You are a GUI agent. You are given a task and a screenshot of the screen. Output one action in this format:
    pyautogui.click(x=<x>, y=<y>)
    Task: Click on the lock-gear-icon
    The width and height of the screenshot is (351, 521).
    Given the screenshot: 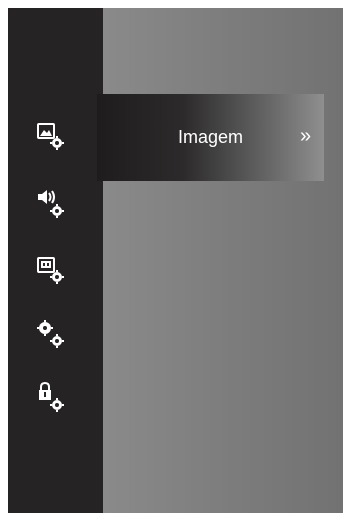 What is the action you would take?
    pyautogui.click(x=51, y=396)
    